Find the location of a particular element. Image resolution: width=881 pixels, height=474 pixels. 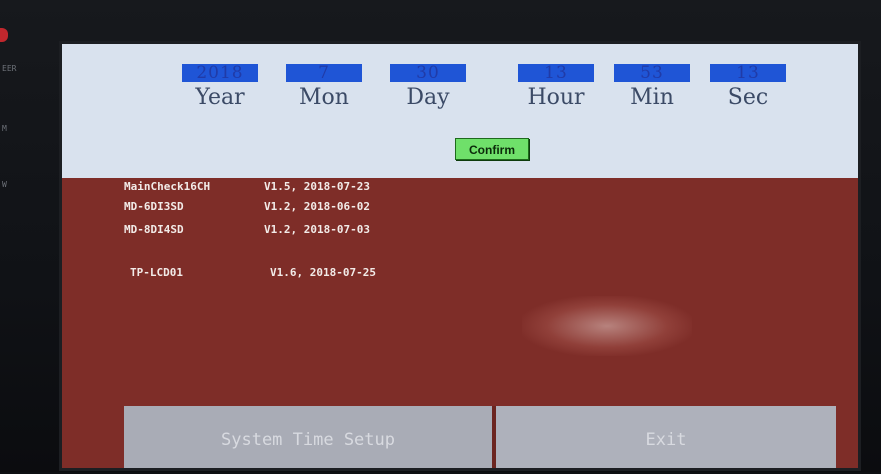

bezel-label: M is located at coordinates (4, 128).